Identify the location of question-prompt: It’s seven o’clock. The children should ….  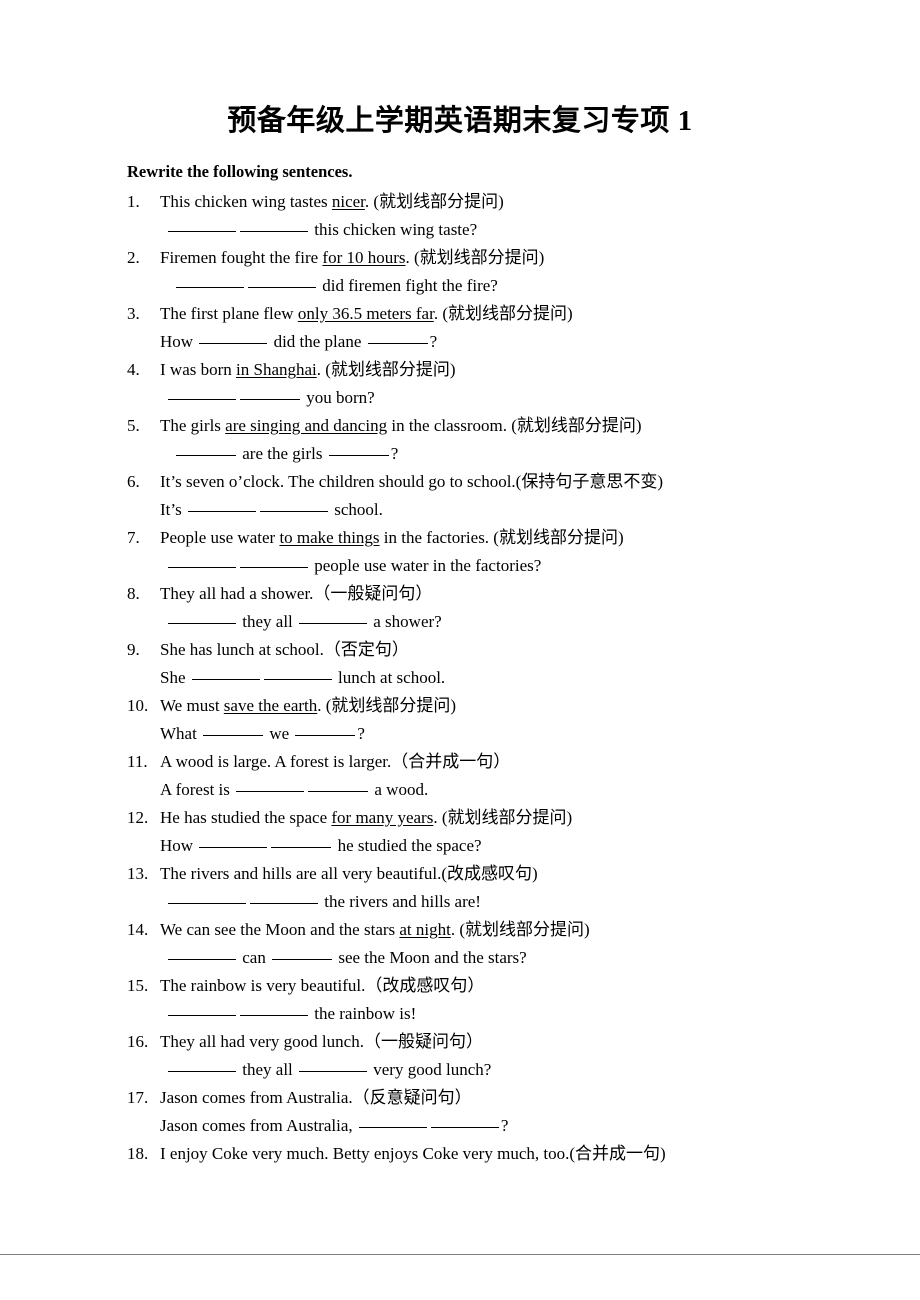
(411, 481).